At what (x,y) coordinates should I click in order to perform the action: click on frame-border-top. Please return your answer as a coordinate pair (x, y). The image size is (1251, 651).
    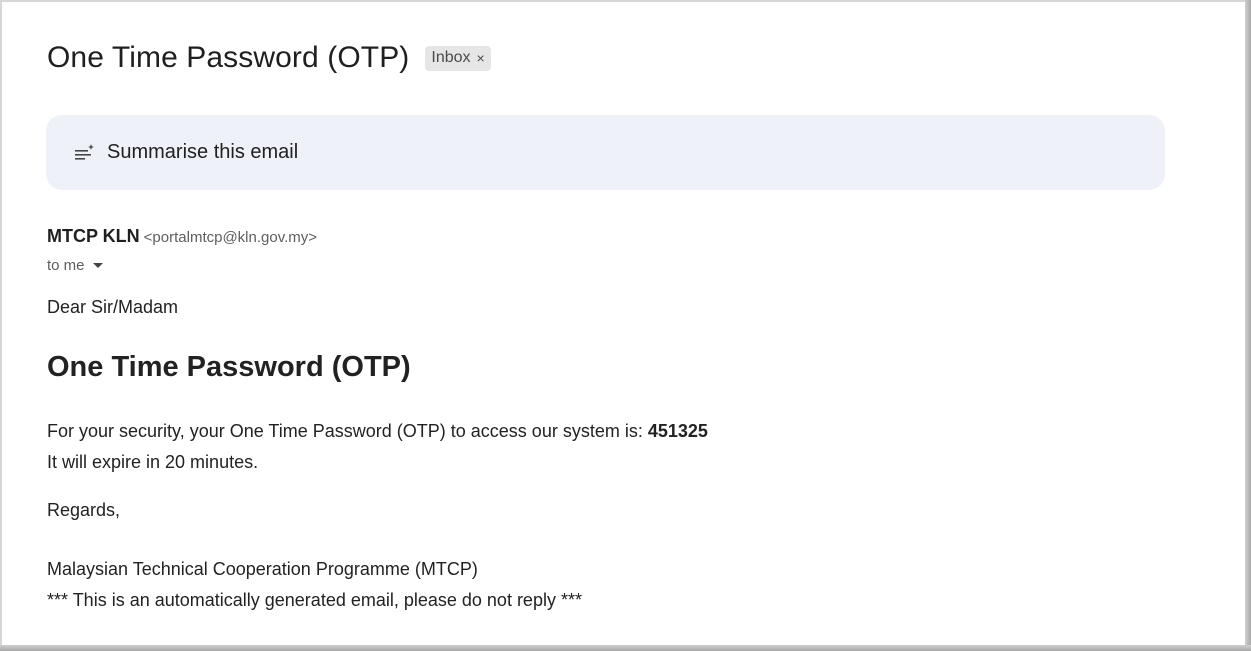
    Looking at the image, I should click on (625, 1).